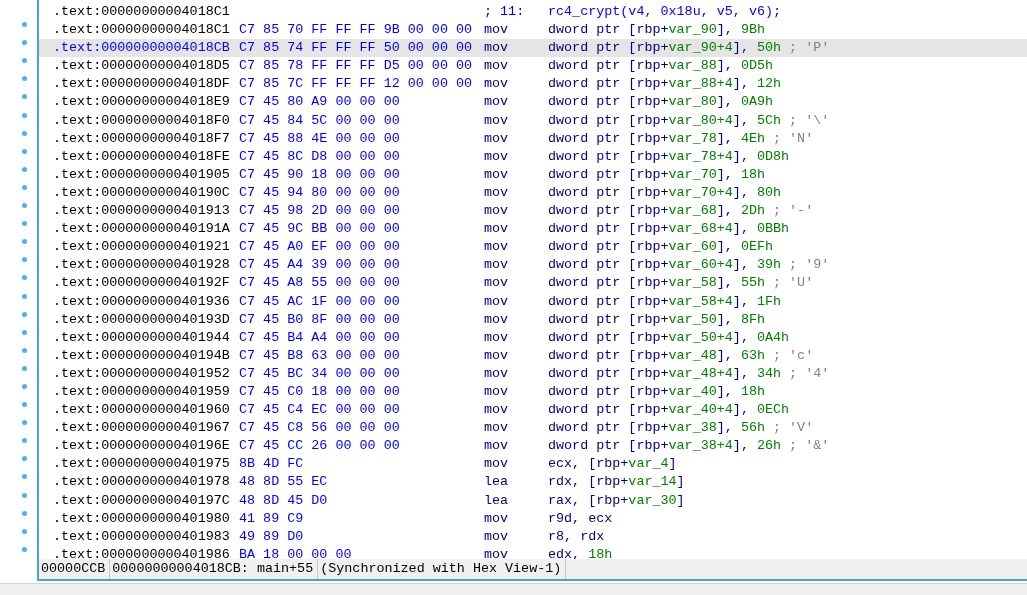  What do you see at coordinates (141, 337) in the screenshot?
I see `address-text: .text:0000000000401944` at bounding box center [141, 337].